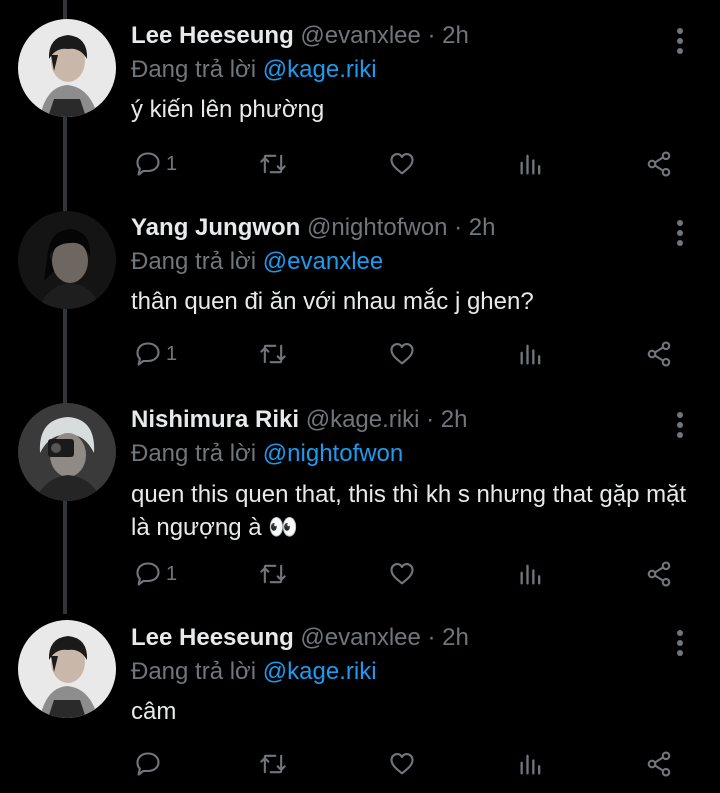 Image resolution: width=720 pixels, height=793 pixels. I want to click on tweet-text: ý kiến lên phường, so click(228, 109).